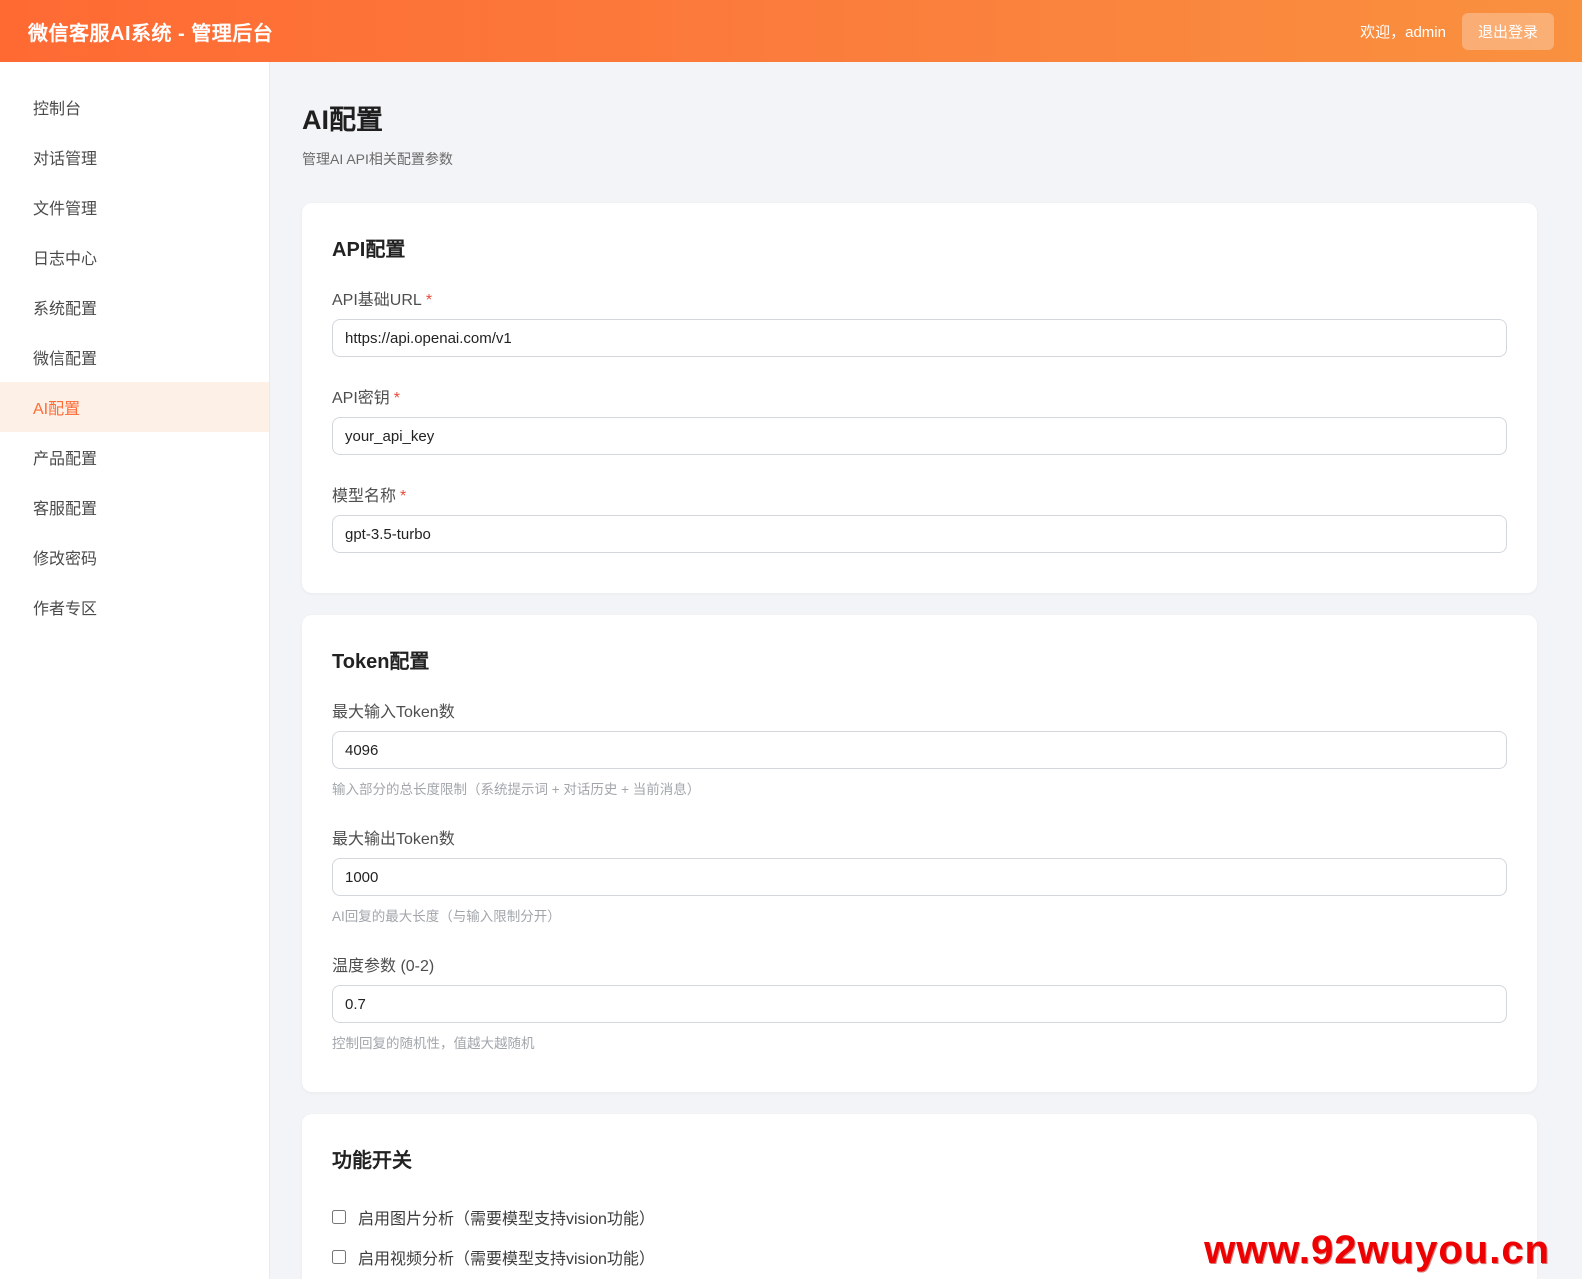  Describe the element at coordinates (339, 1257) in the screenshot. I see `enable-video-analysis-checkbox` at that location.